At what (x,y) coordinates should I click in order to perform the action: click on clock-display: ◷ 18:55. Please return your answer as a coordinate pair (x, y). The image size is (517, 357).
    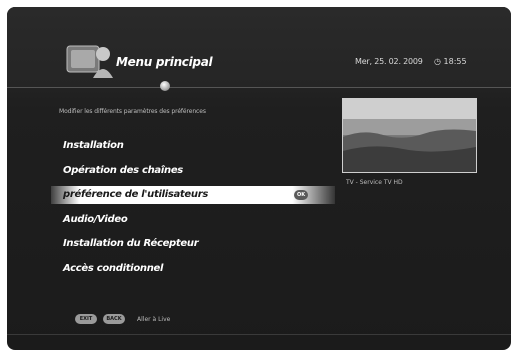
    Looking at the image, I should click on (450, 61).